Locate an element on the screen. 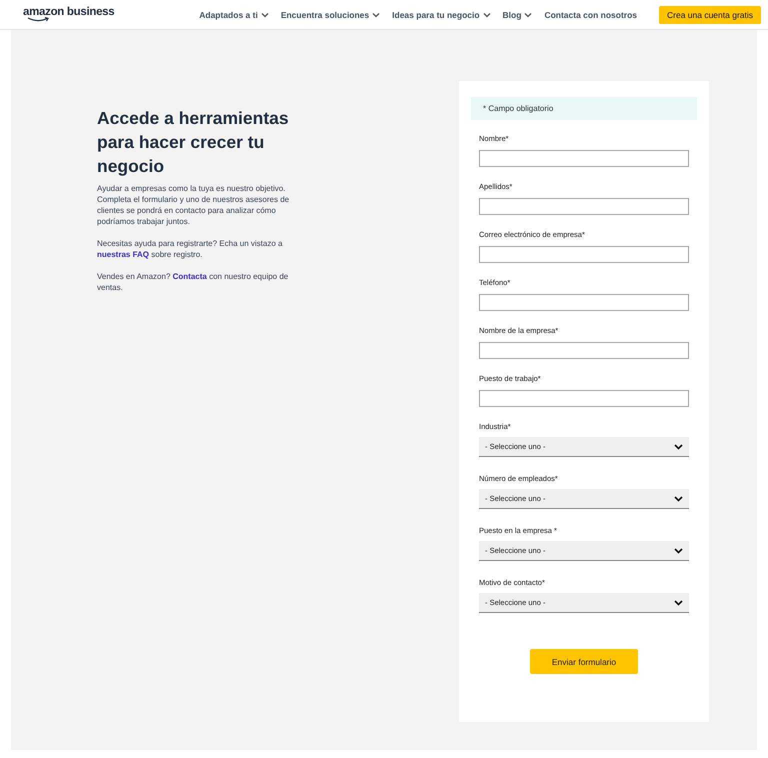 The height and width of the screenshot is (758, 768). logo-text: amazon business is located at coordinates (68, 12).